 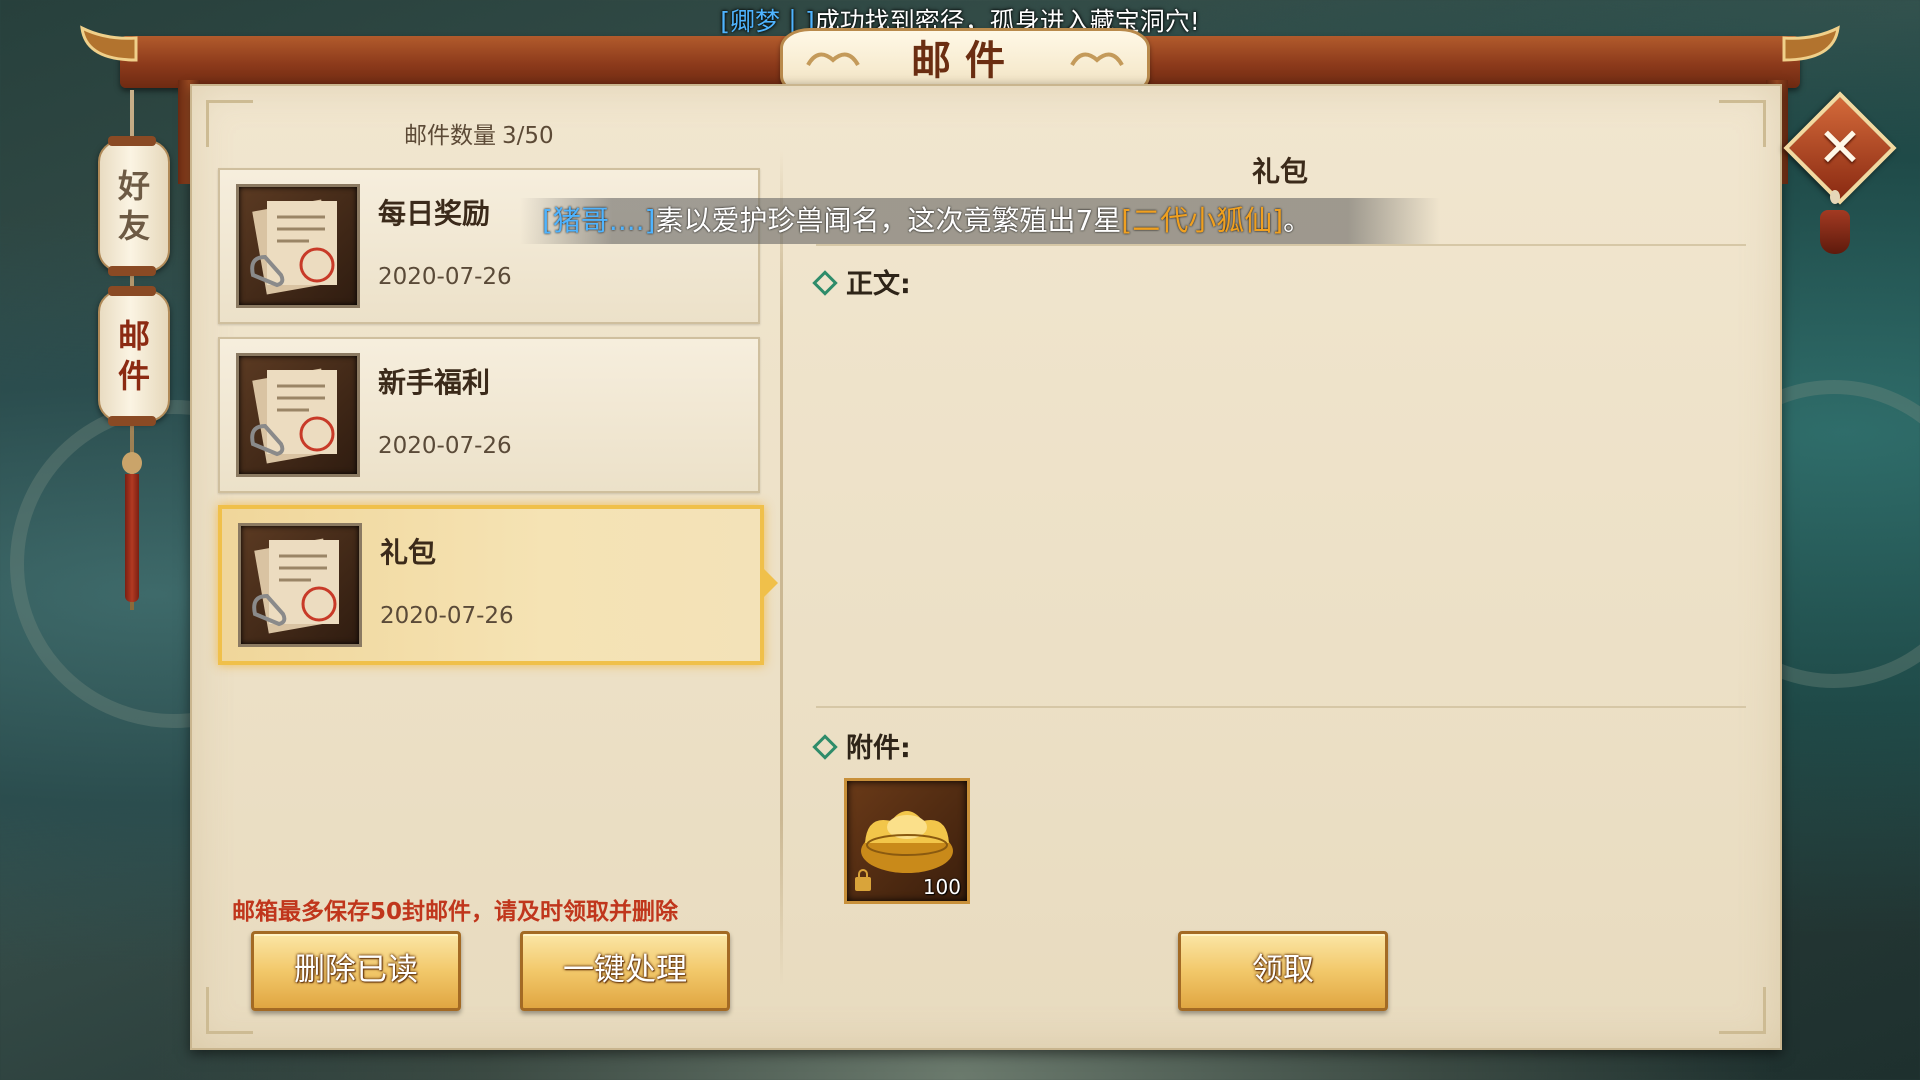 I want to click on mail-title: 每日奖励, so click(x=434, y=213).